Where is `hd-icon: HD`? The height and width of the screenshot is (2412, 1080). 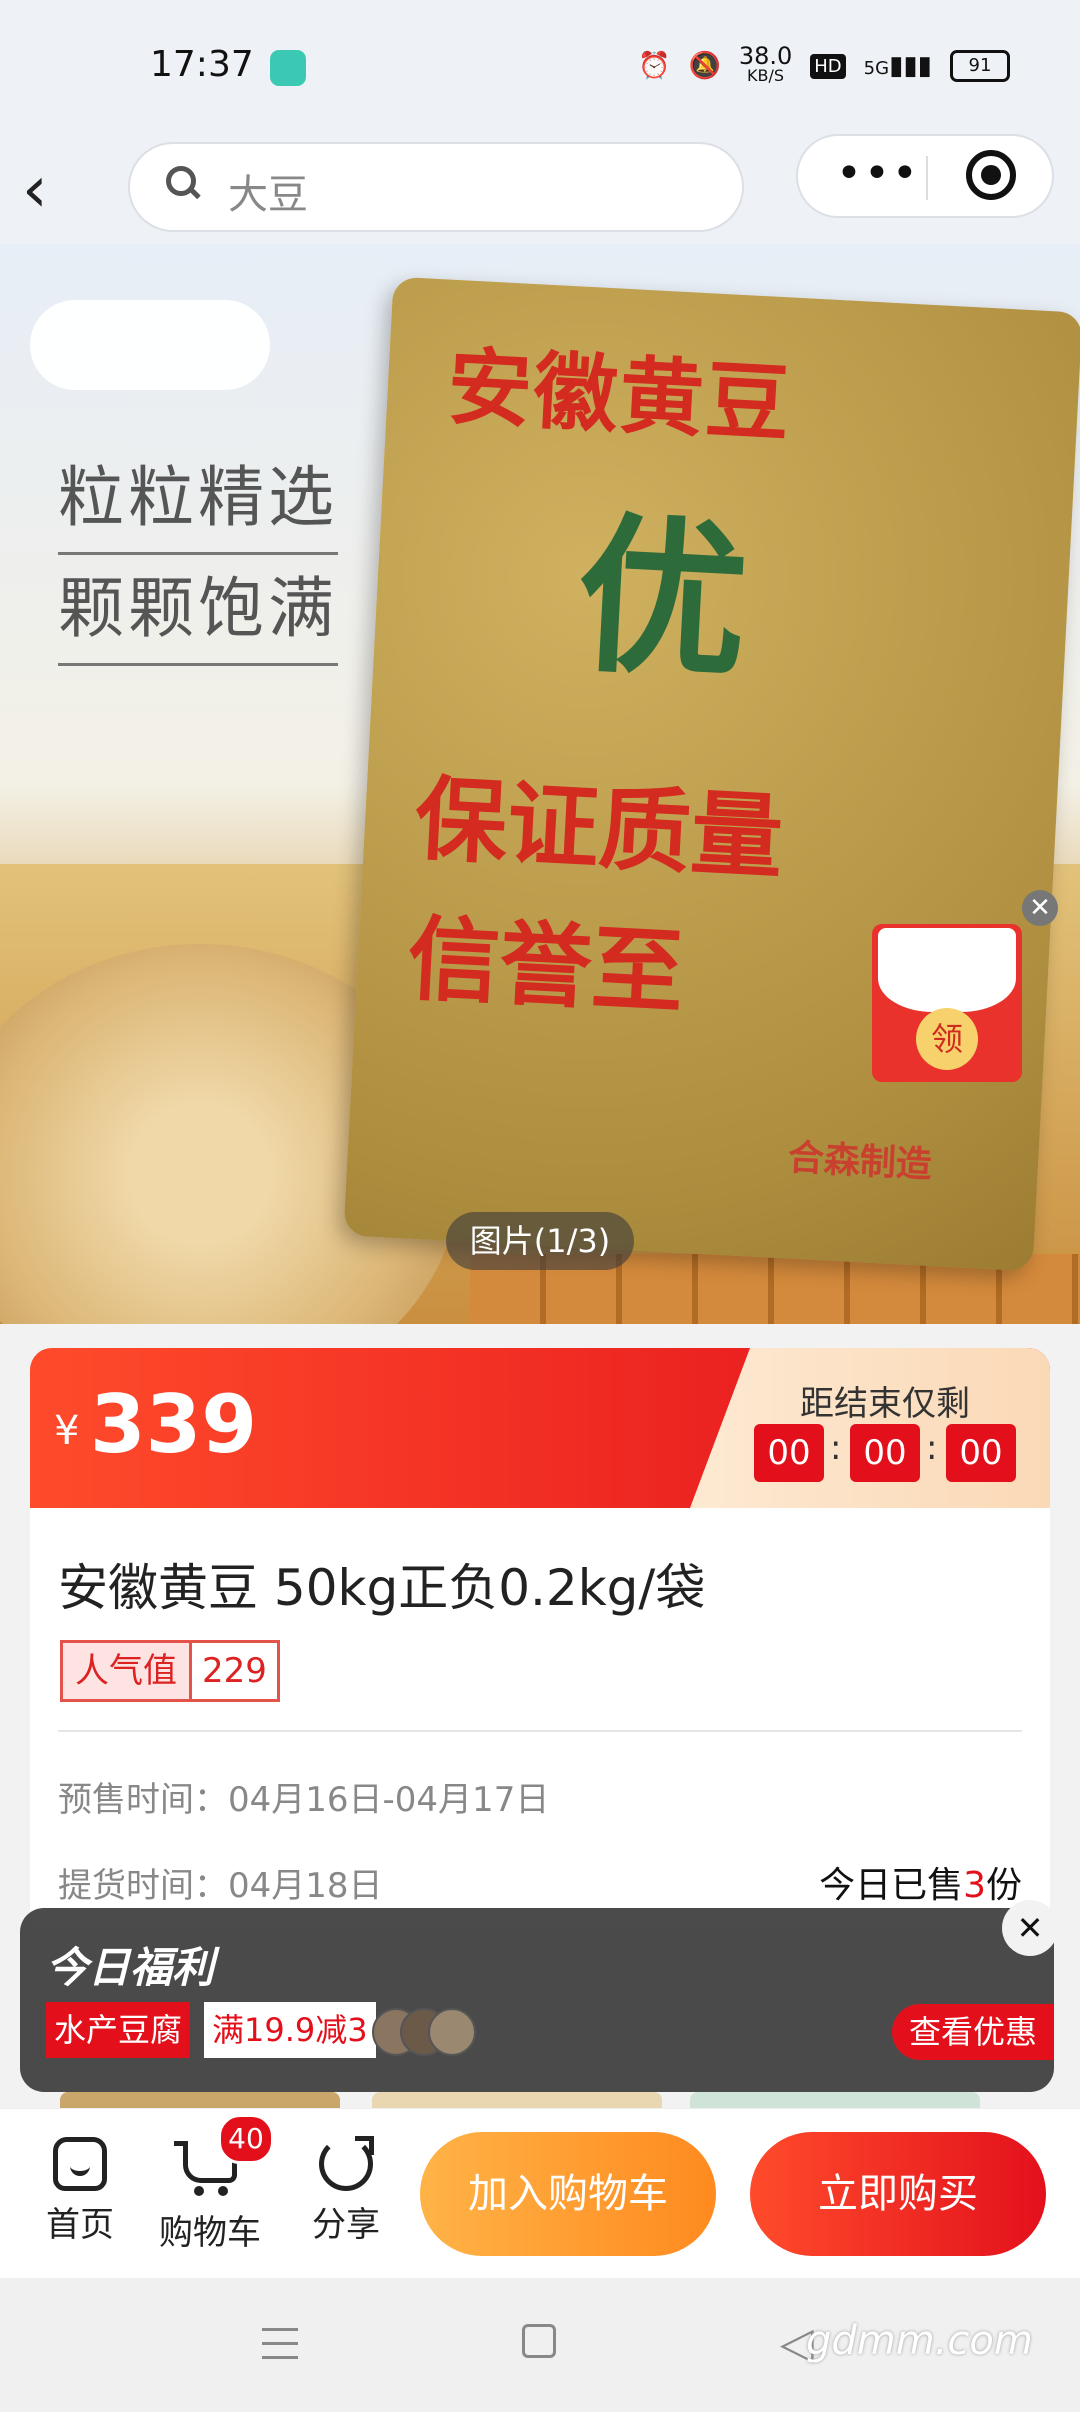
hd-icon: HD is located at coordinates (828, 66).